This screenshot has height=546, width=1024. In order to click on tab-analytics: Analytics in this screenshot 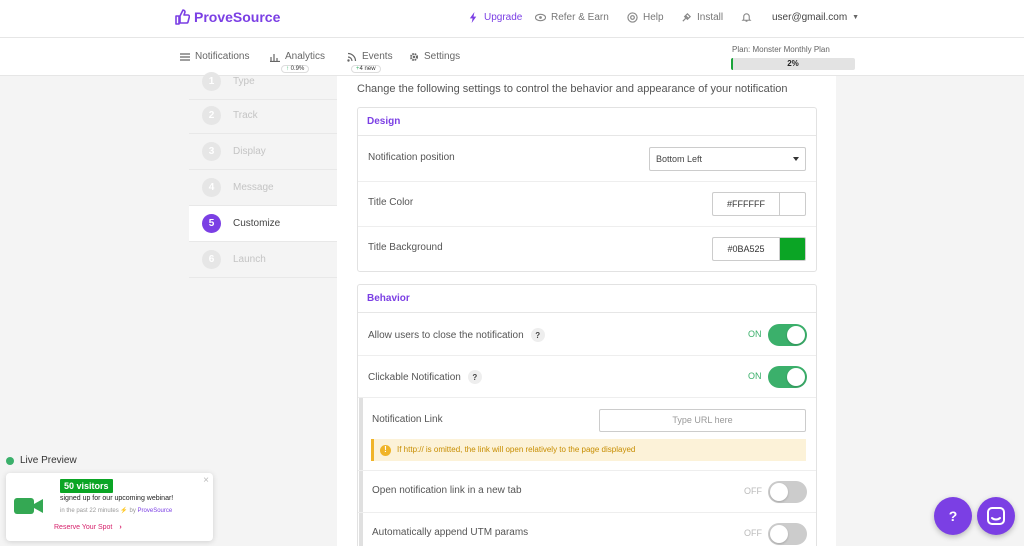, I will do `click(297, 56)`.